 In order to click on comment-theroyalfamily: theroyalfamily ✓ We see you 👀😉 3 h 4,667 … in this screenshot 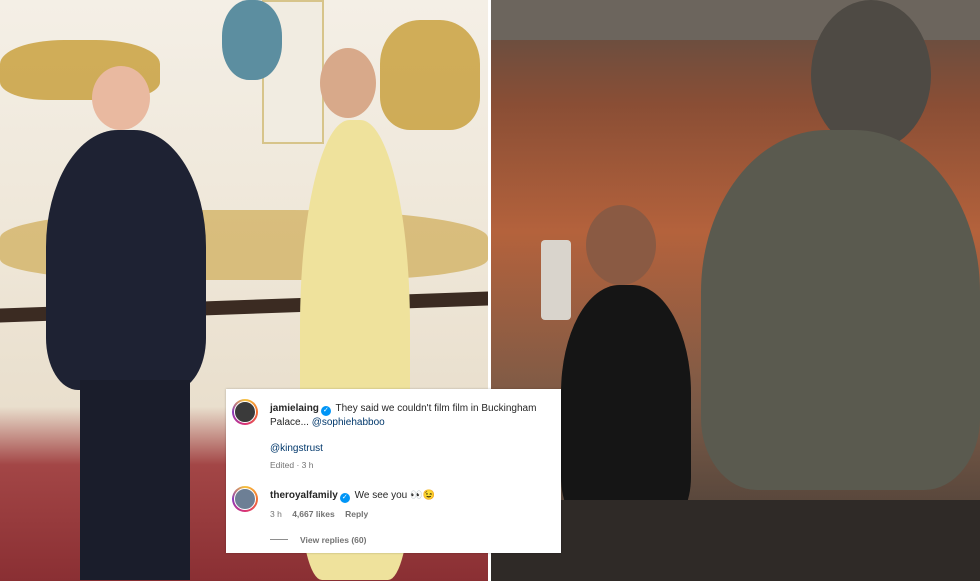, I will do `click(393, 516)`.